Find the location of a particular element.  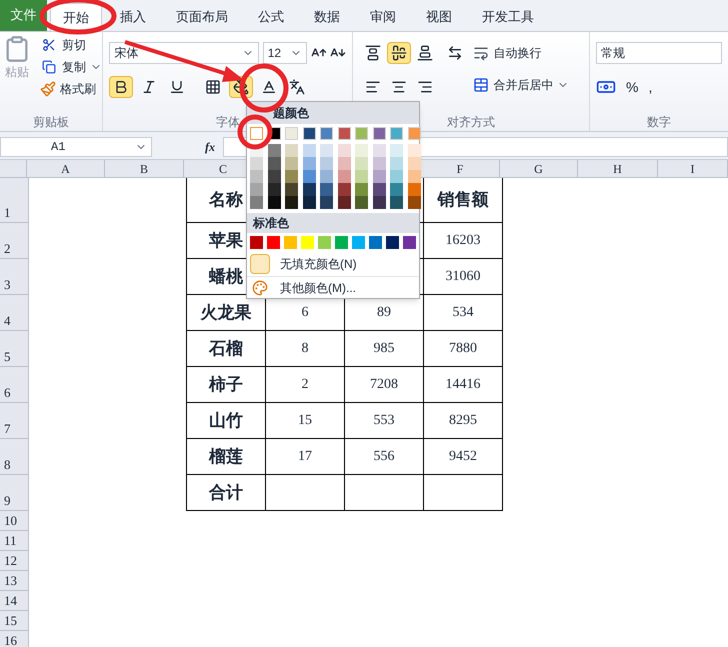

orientation-icon is located at coordinates (455, 53).